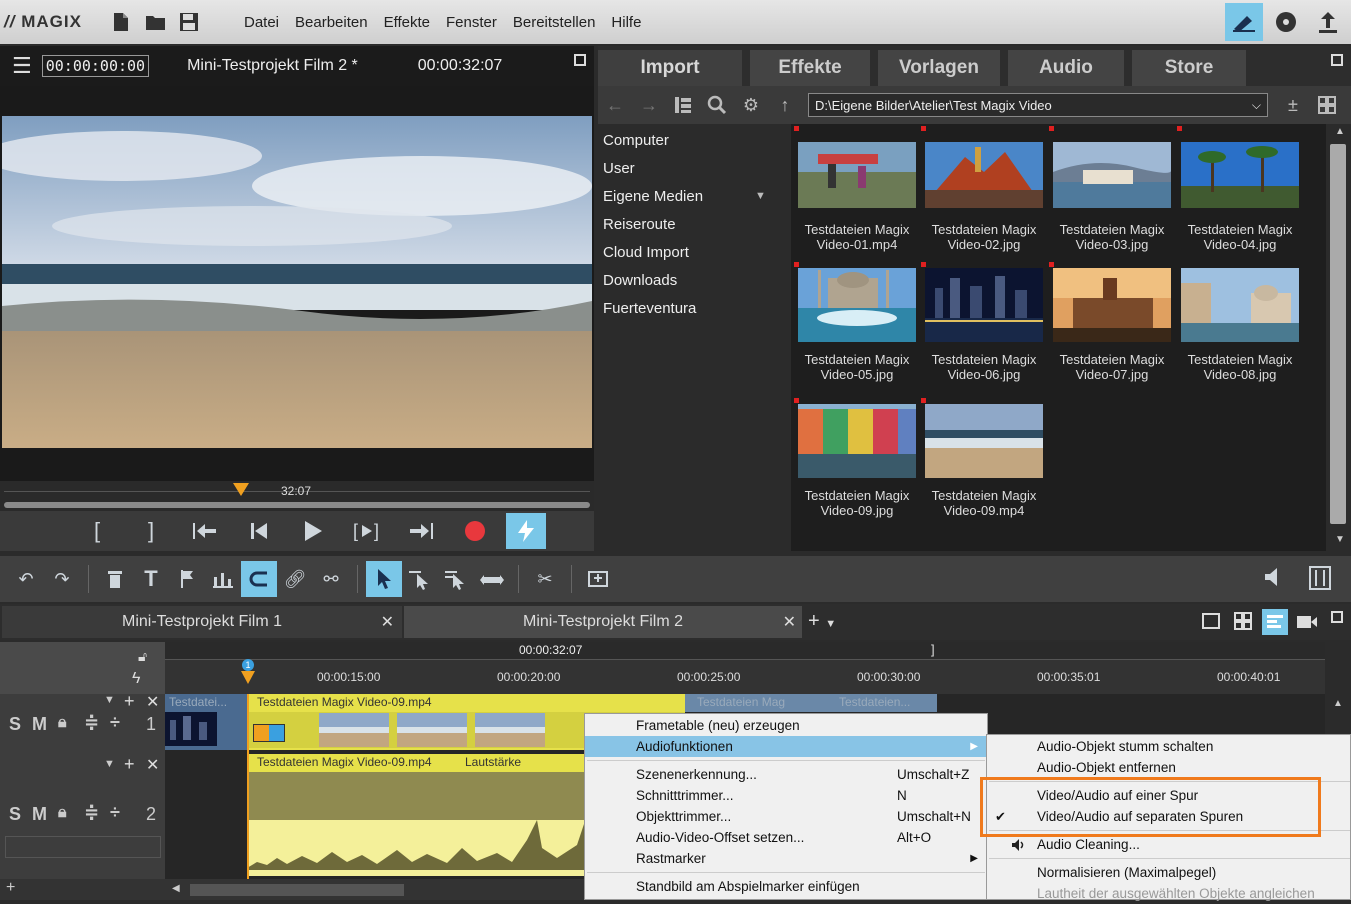 Image resolution: width=1351 pixels, height=904 pixels. What do you see at coordinates (1286, 22) in the screenshot?
I see `disc-button` at bounding box center [1286, 22].